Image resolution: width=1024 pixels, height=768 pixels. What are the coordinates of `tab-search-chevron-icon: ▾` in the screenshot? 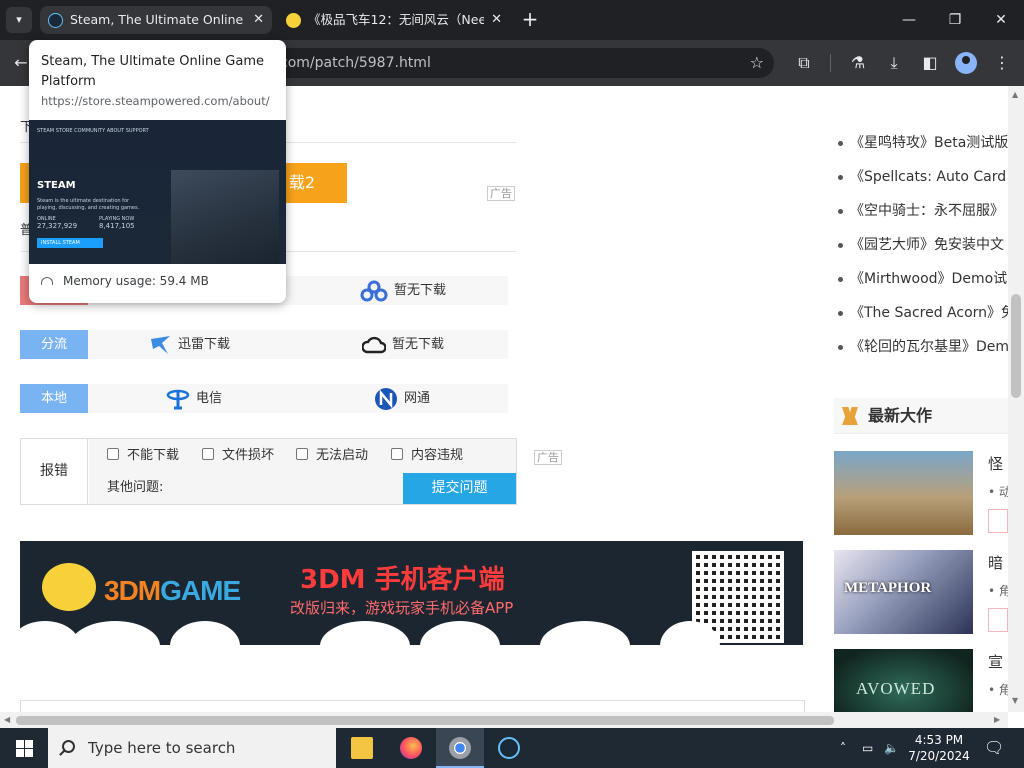 It's located at (19, 20).